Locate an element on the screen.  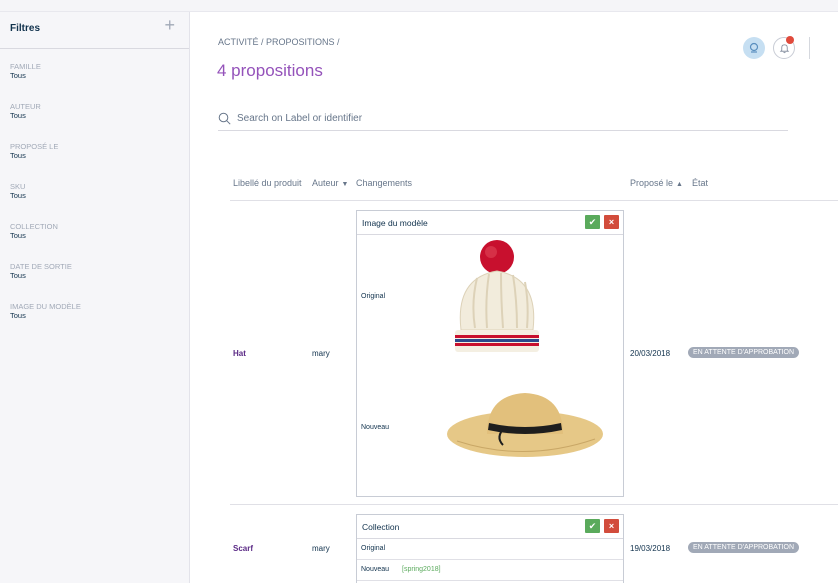
original-row: Original is located at coordinates (490, 549).